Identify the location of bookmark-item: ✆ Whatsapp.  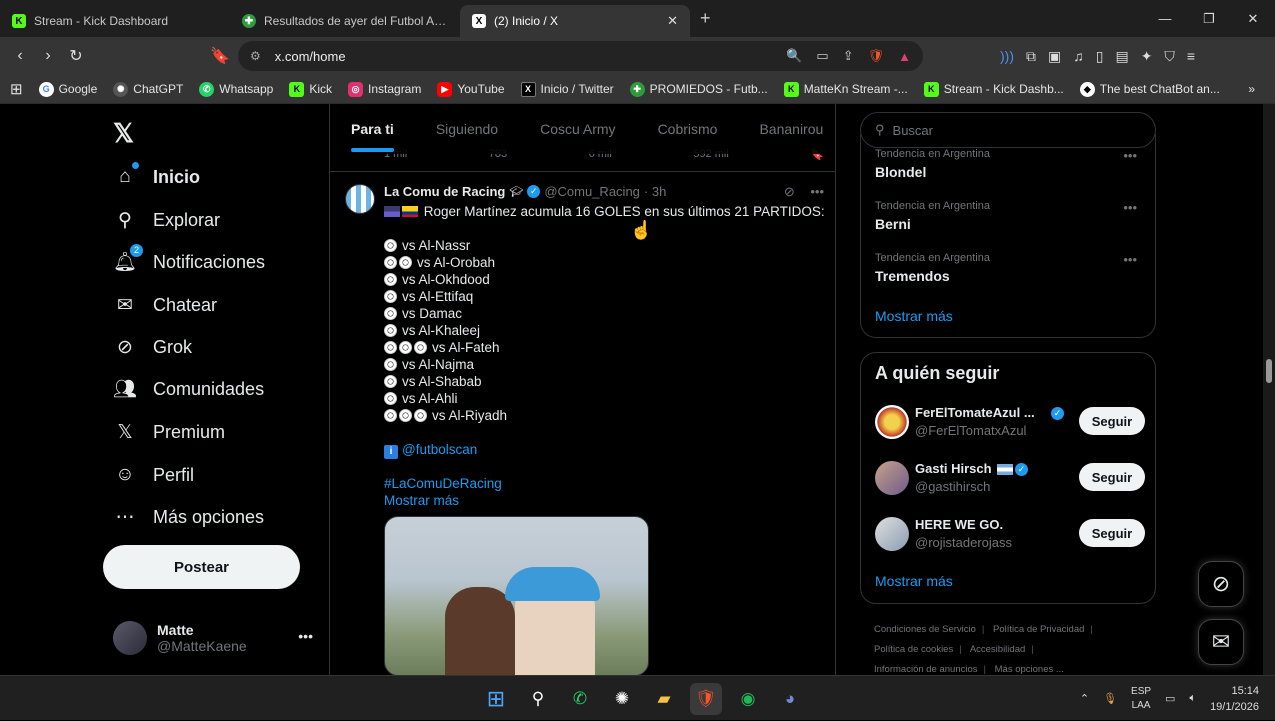
(236, 89).